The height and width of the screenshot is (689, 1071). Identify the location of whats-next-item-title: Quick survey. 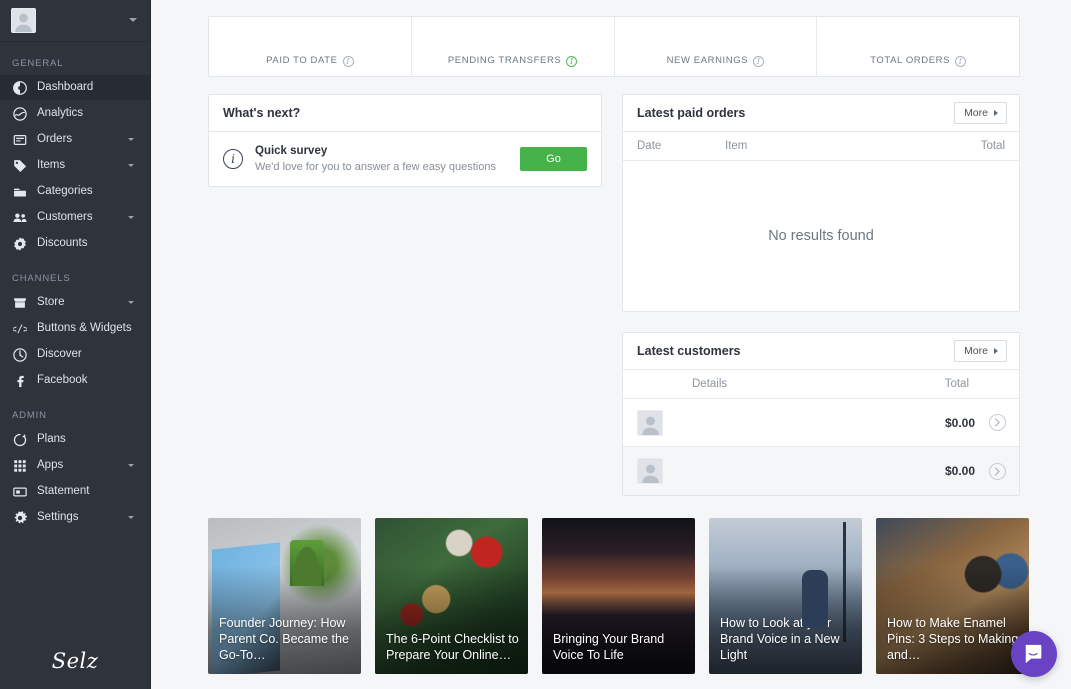
(291, 151).